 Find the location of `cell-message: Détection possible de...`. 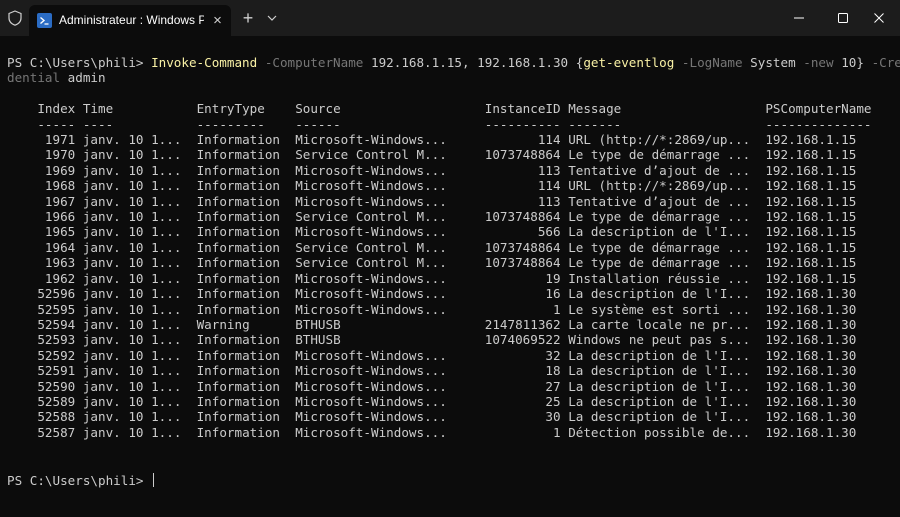

cell-message: Détection possible de... is located at coordinates (663, 432).